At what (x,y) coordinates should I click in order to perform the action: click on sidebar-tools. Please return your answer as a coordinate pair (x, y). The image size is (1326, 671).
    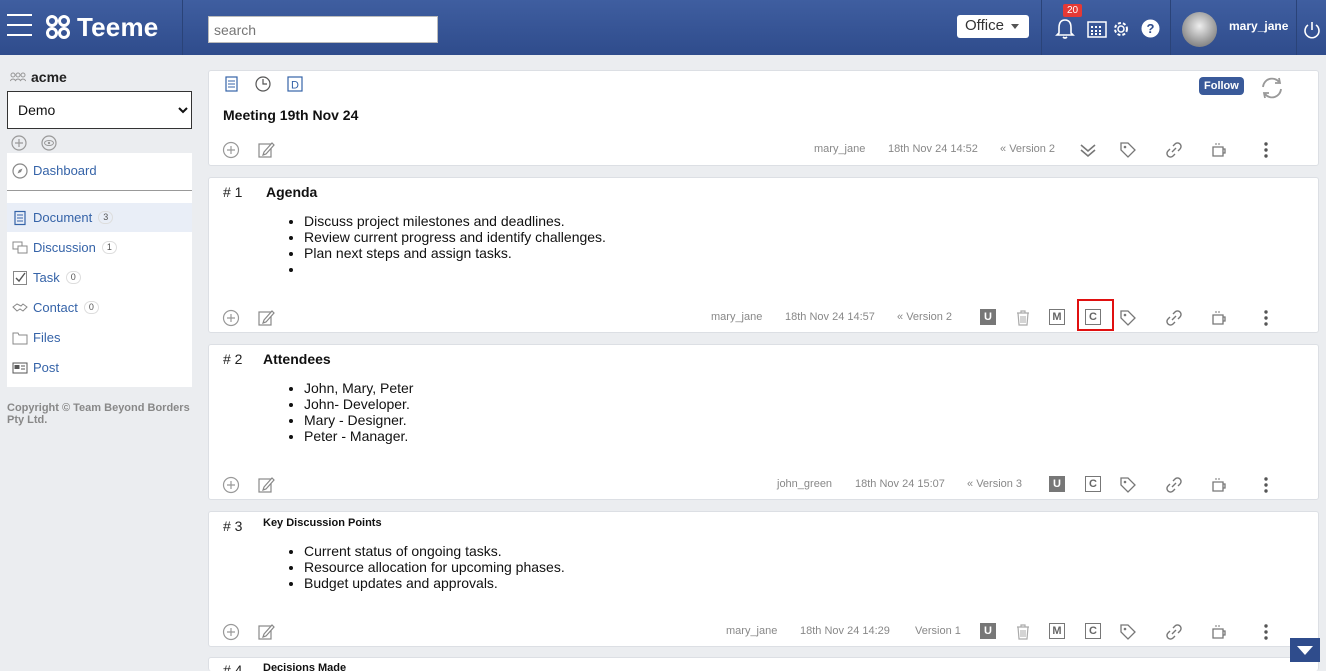
    Looking at the image, I should click on (34, 143).